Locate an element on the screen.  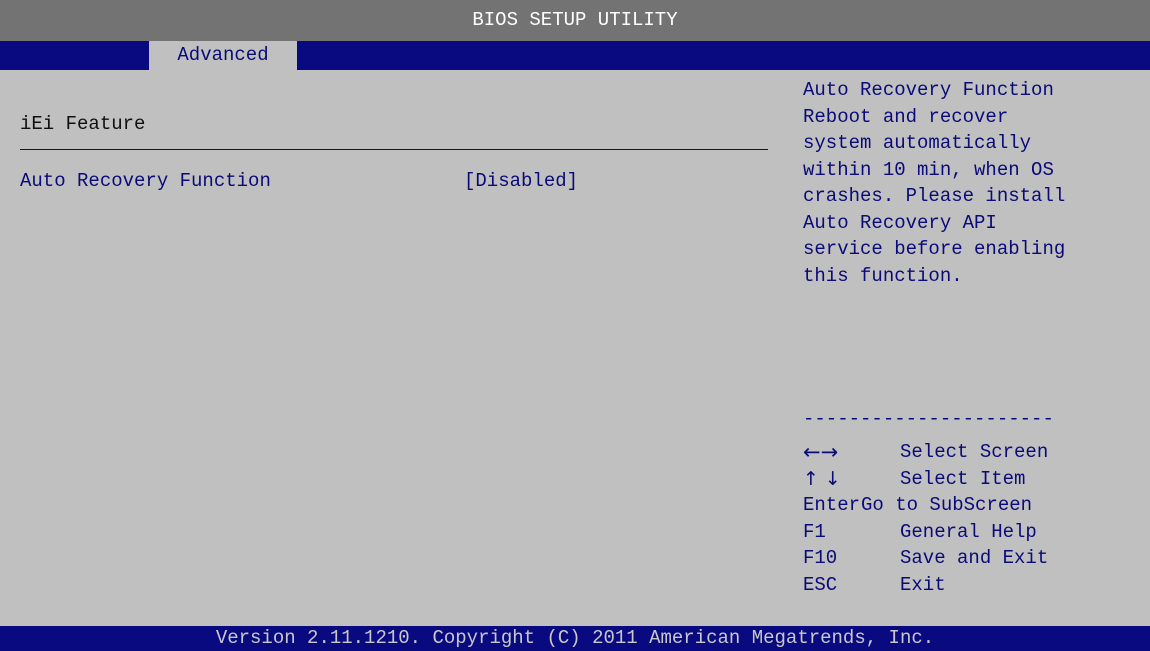
section-title: iEi Feature is located at coordinates (83, 124).